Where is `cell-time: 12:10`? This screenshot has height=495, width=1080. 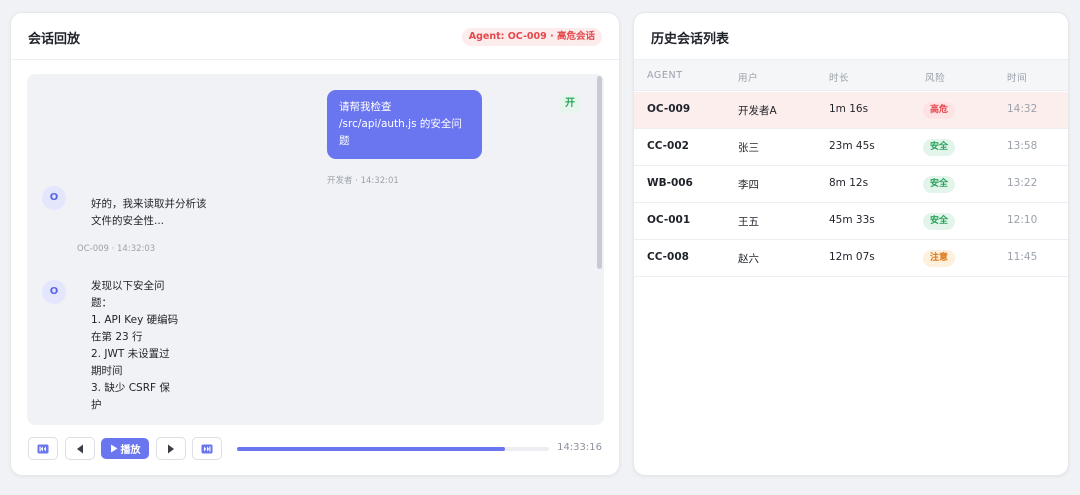
cell-time: 12:10 is located at coordinates (1022, 220).